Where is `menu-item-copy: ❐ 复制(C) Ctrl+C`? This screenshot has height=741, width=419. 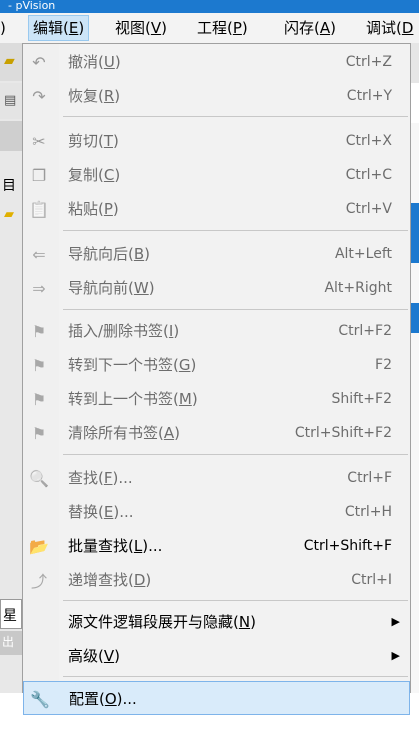
menu-item-copy: ❐ 复制(C) Ctrl+C is located at coordinates (216, 175).